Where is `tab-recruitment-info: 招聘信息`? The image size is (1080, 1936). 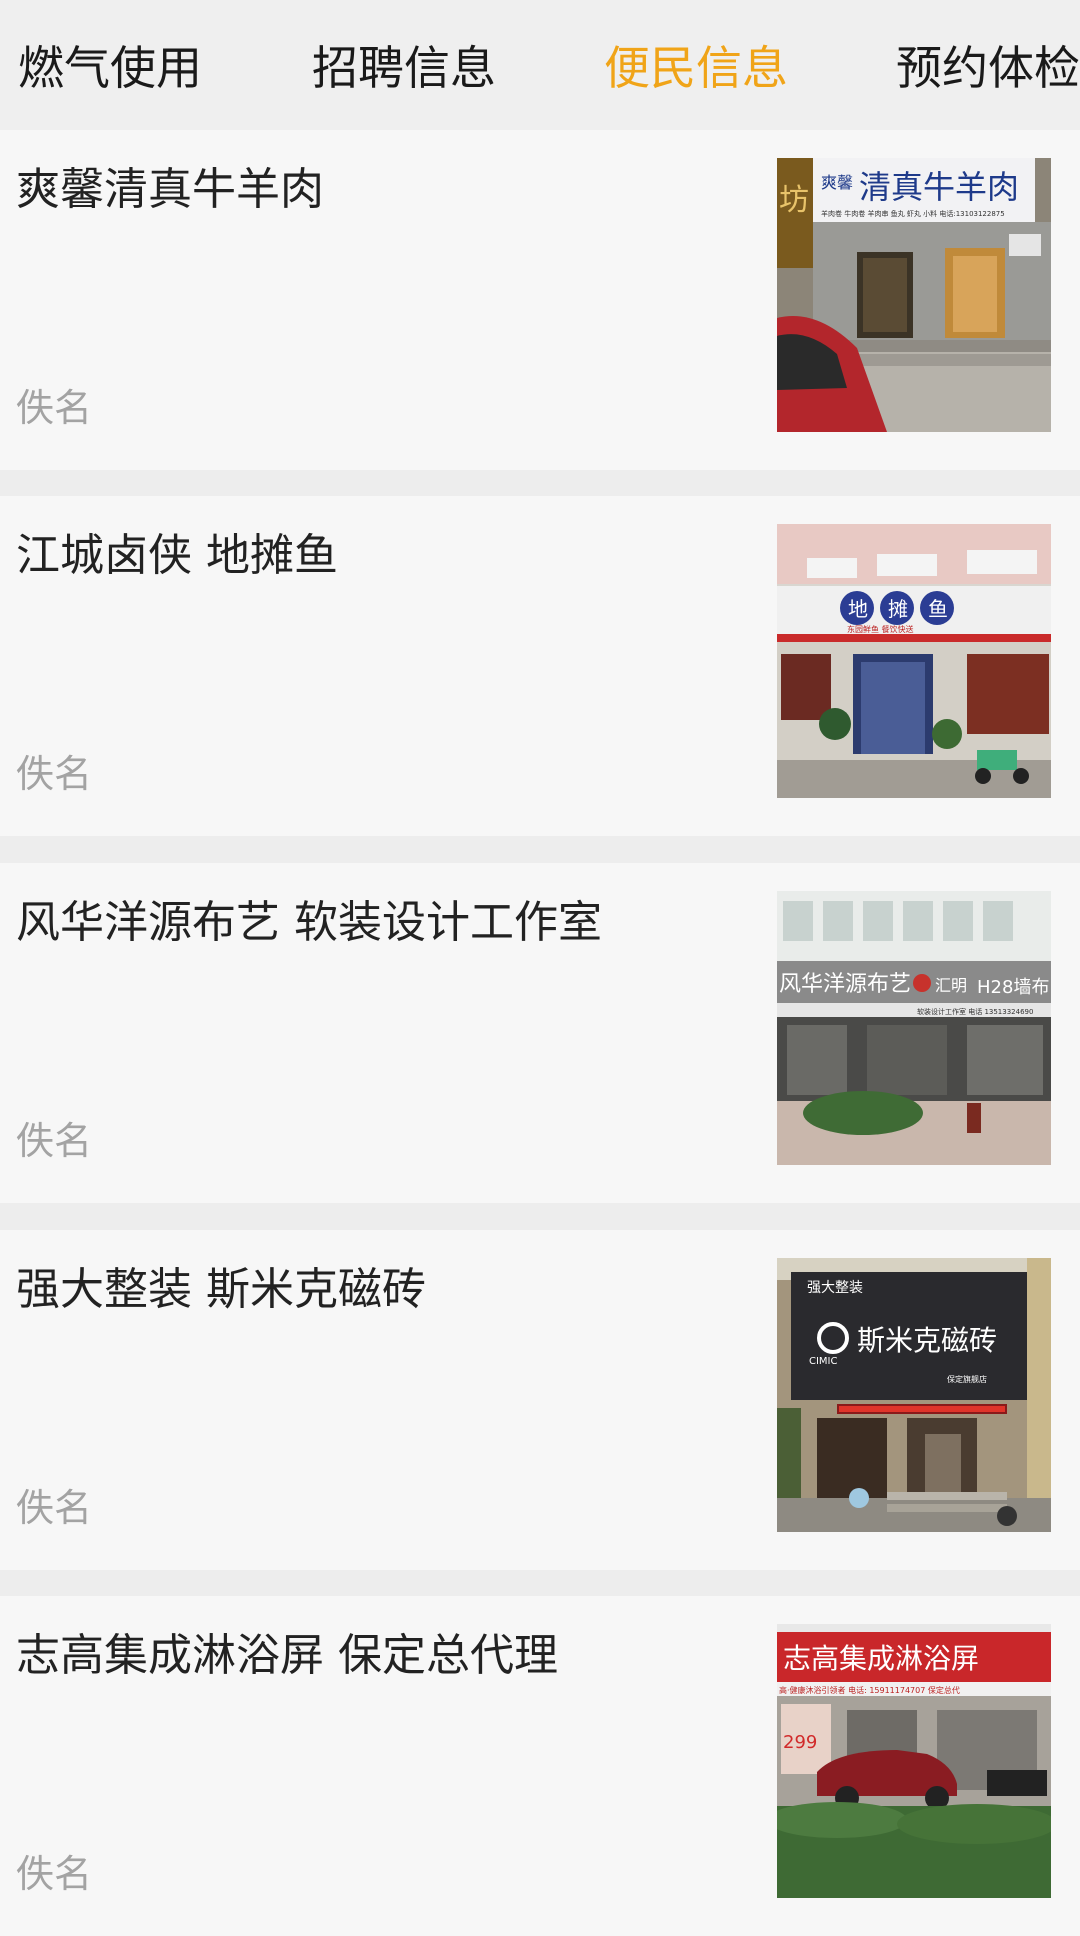
tab-recruitment-info: 招聘信息 is located at coordinates (404, 68).